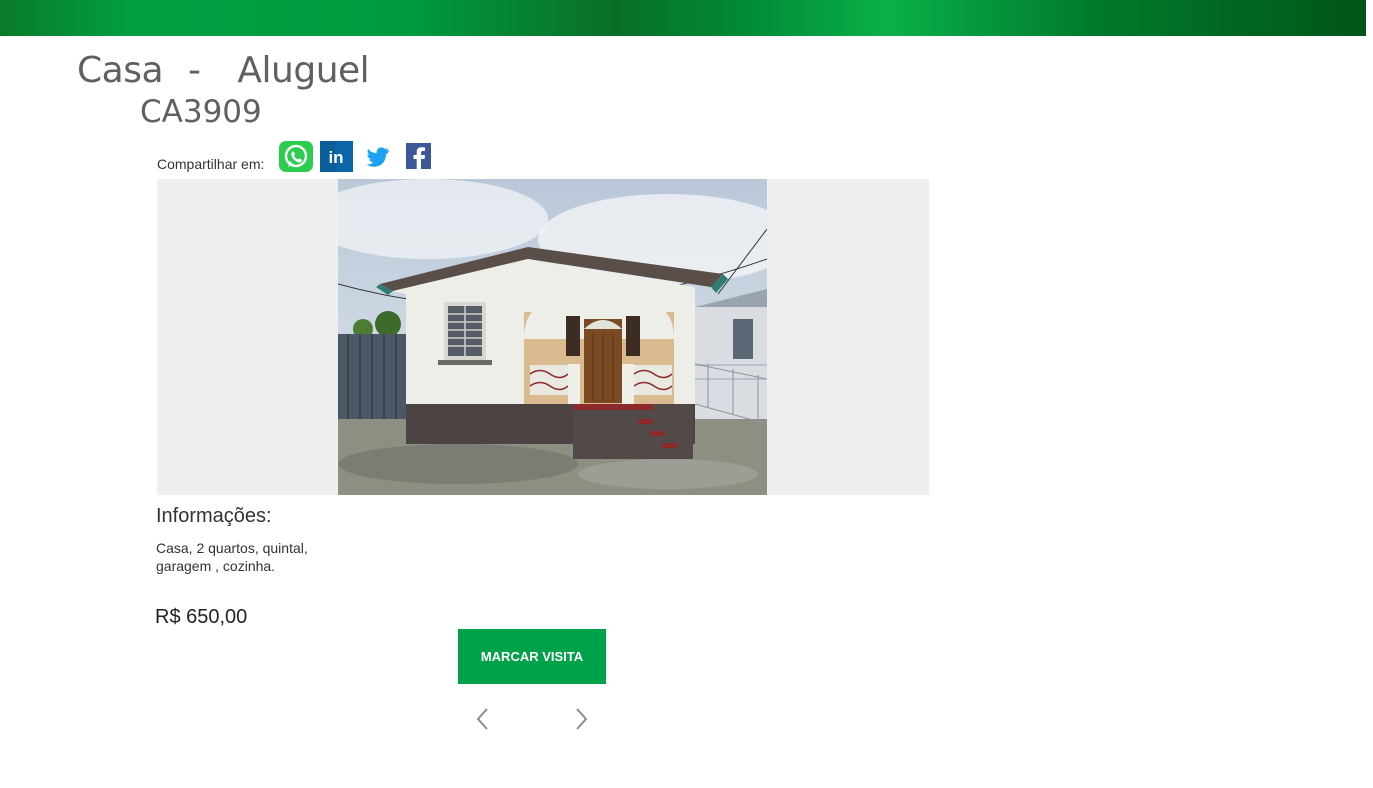  I want to click on whatsapp-icon, so click(296, 156).